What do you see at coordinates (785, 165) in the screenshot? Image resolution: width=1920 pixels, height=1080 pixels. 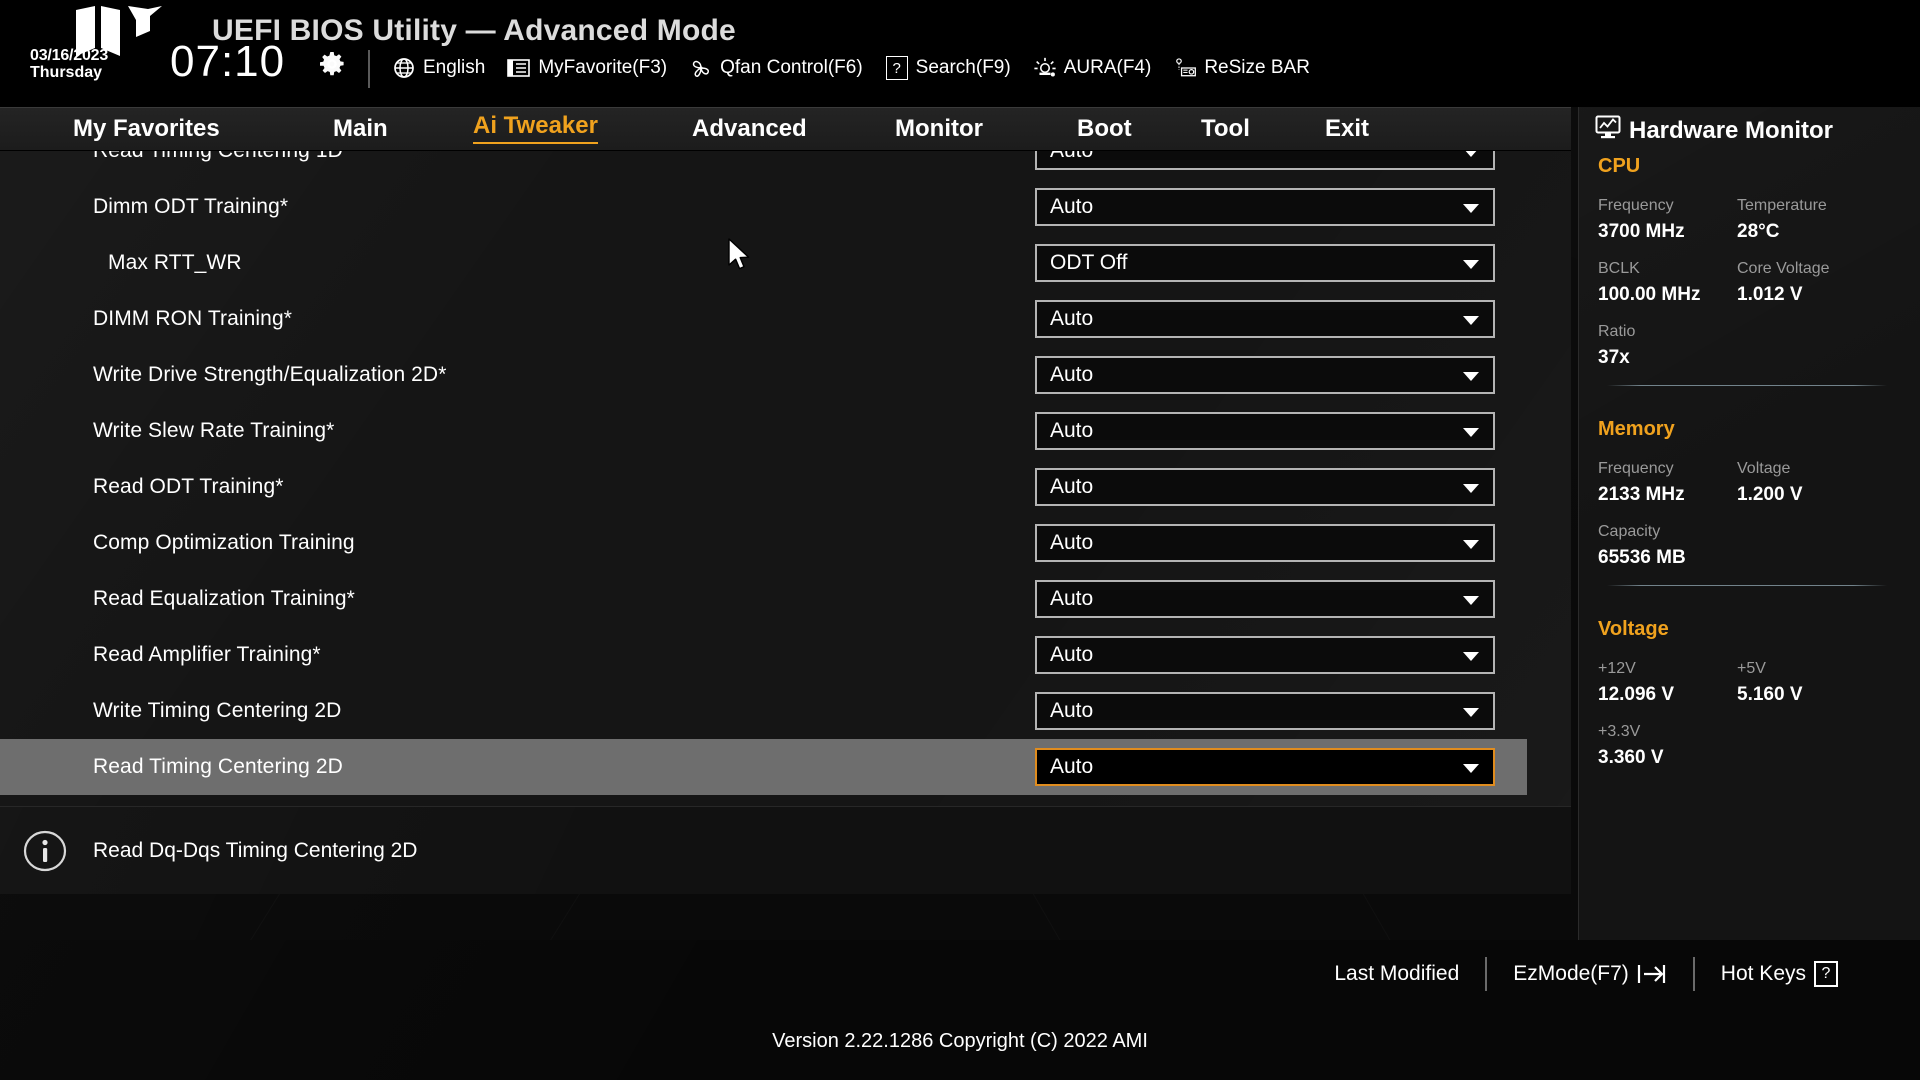 I see `settings-row: Read Timing Centering 1D Auto` at bounding box center [785, 165].